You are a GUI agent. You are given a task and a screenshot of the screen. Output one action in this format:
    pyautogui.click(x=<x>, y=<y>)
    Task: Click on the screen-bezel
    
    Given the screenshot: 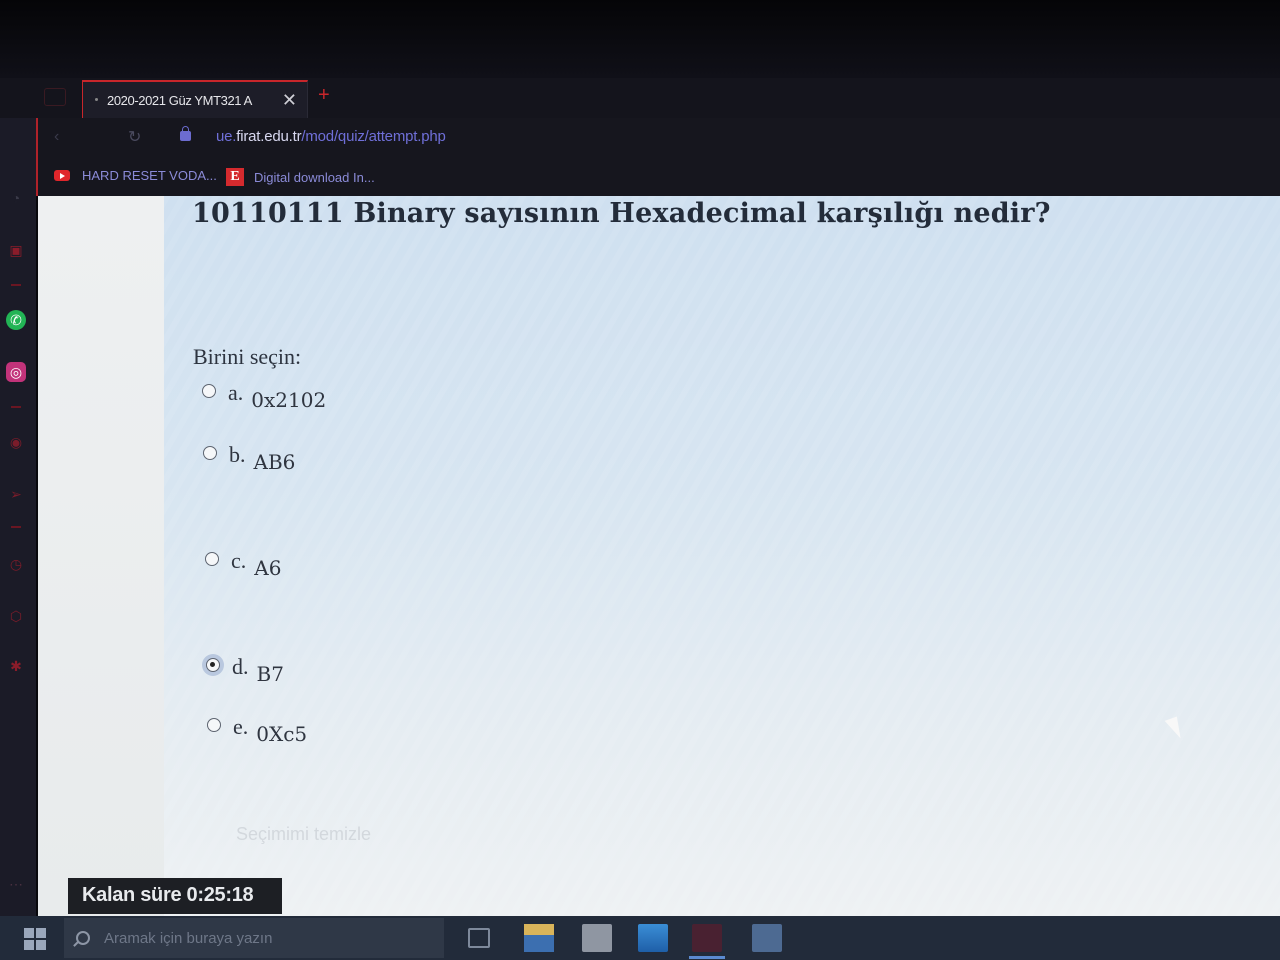 What is the action you would take?
    pyautogui.click(x=640, y=39)
    